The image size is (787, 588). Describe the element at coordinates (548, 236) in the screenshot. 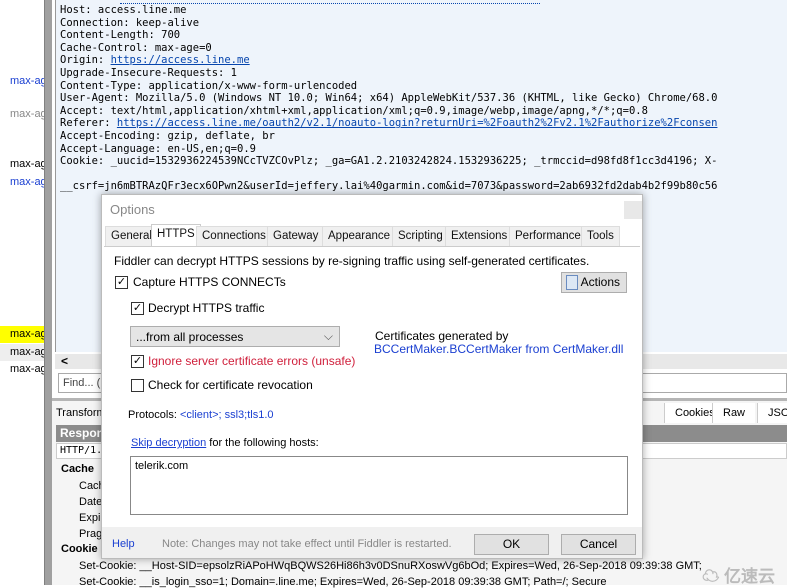

I see `tab-performance: Performance` at that location.